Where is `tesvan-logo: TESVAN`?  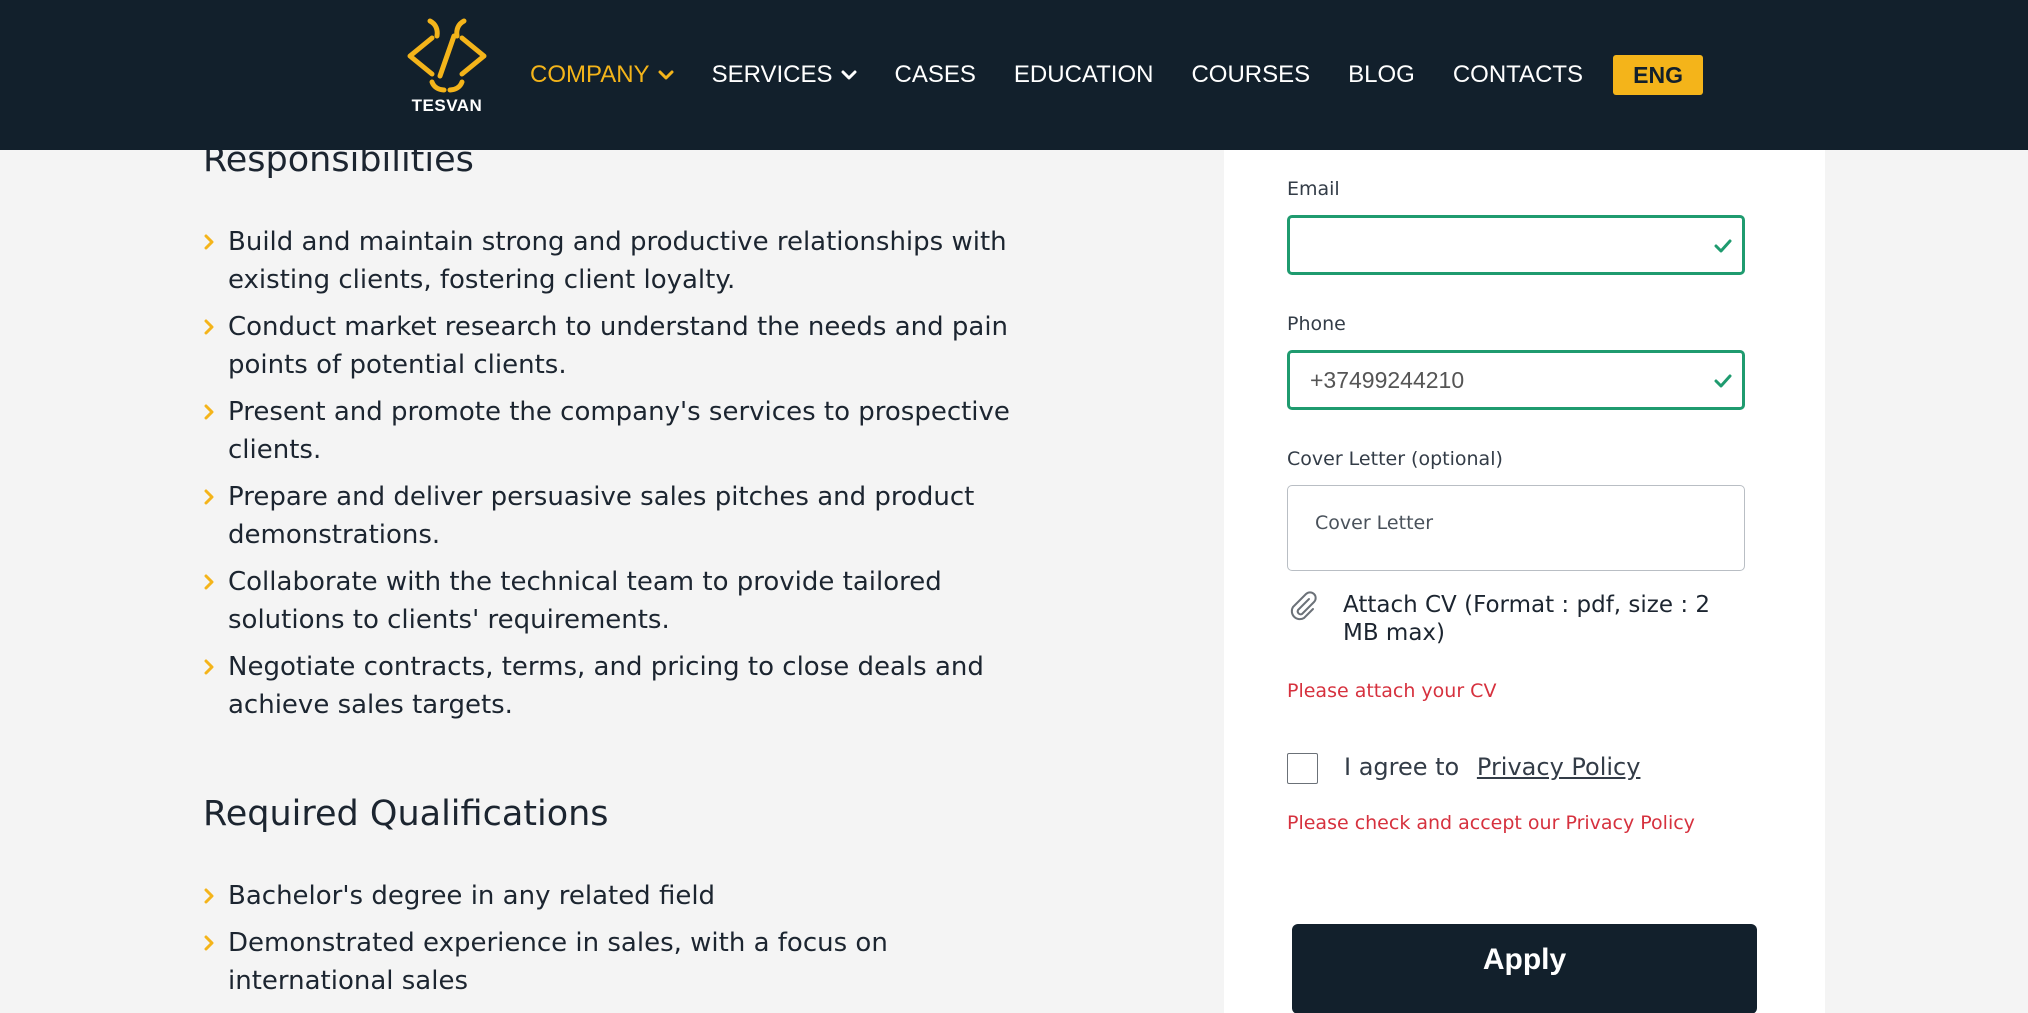
tesvan-logo: TESVAN is located at coordinates (447, 68).